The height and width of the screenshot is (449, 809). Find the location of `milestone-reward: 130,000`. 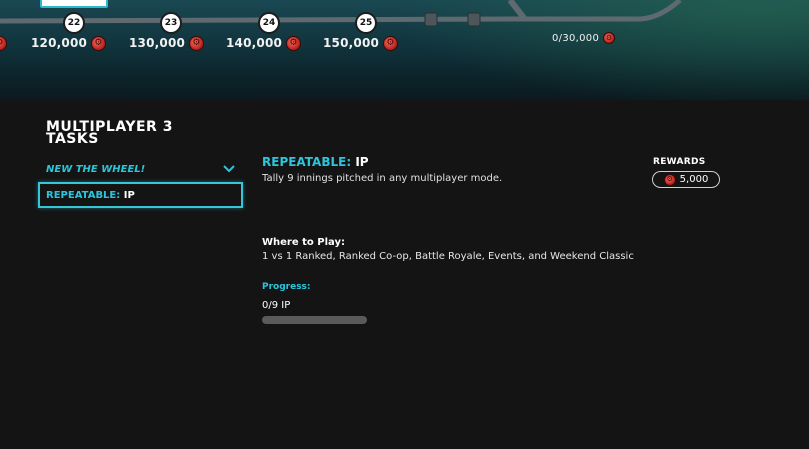

milestone-reward: 130,000 is located at coordinates (157, 43).